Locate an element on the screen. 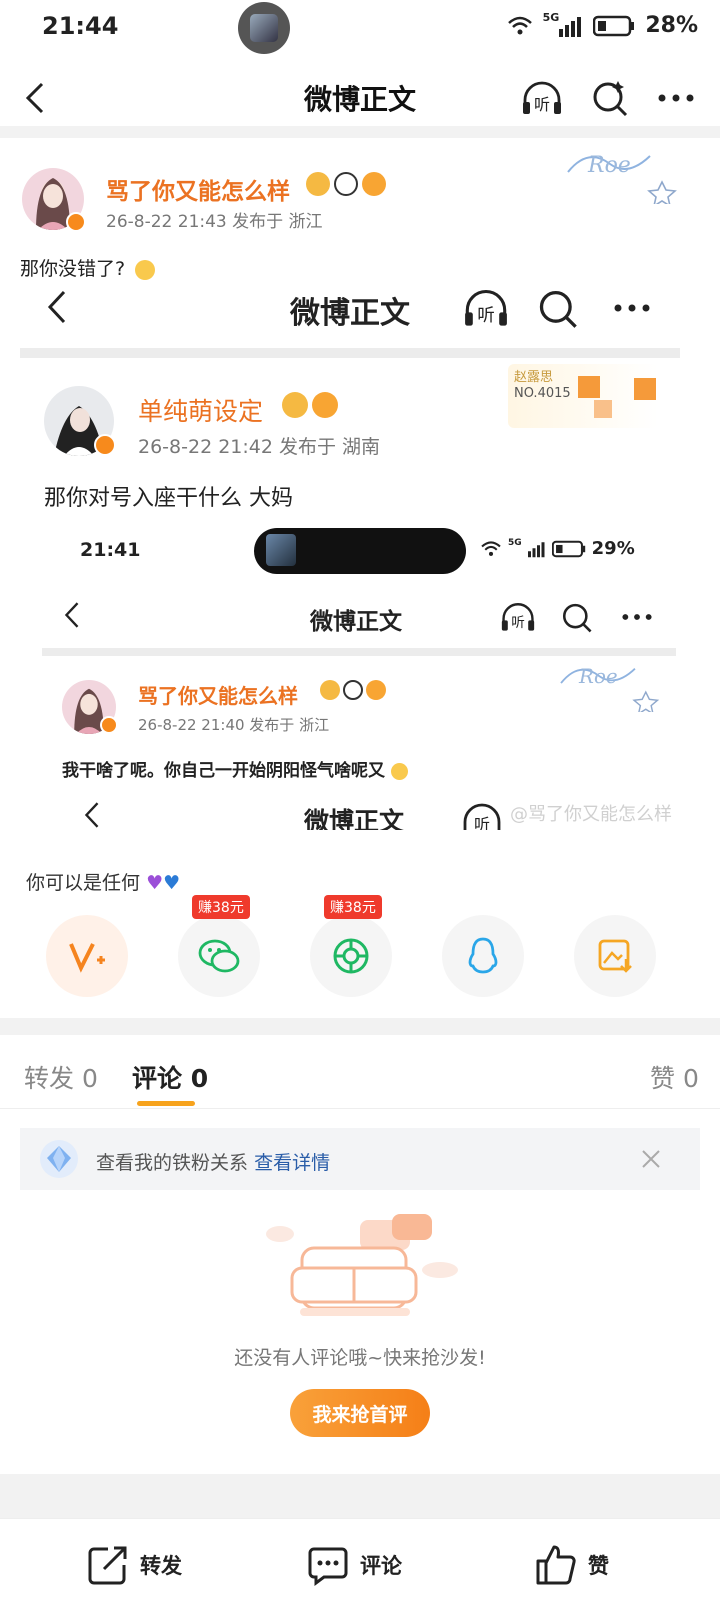 The width and height of the screenshot is (720, 1612). purple-heart-icon: ♥ is located at coordinates (155, 883).